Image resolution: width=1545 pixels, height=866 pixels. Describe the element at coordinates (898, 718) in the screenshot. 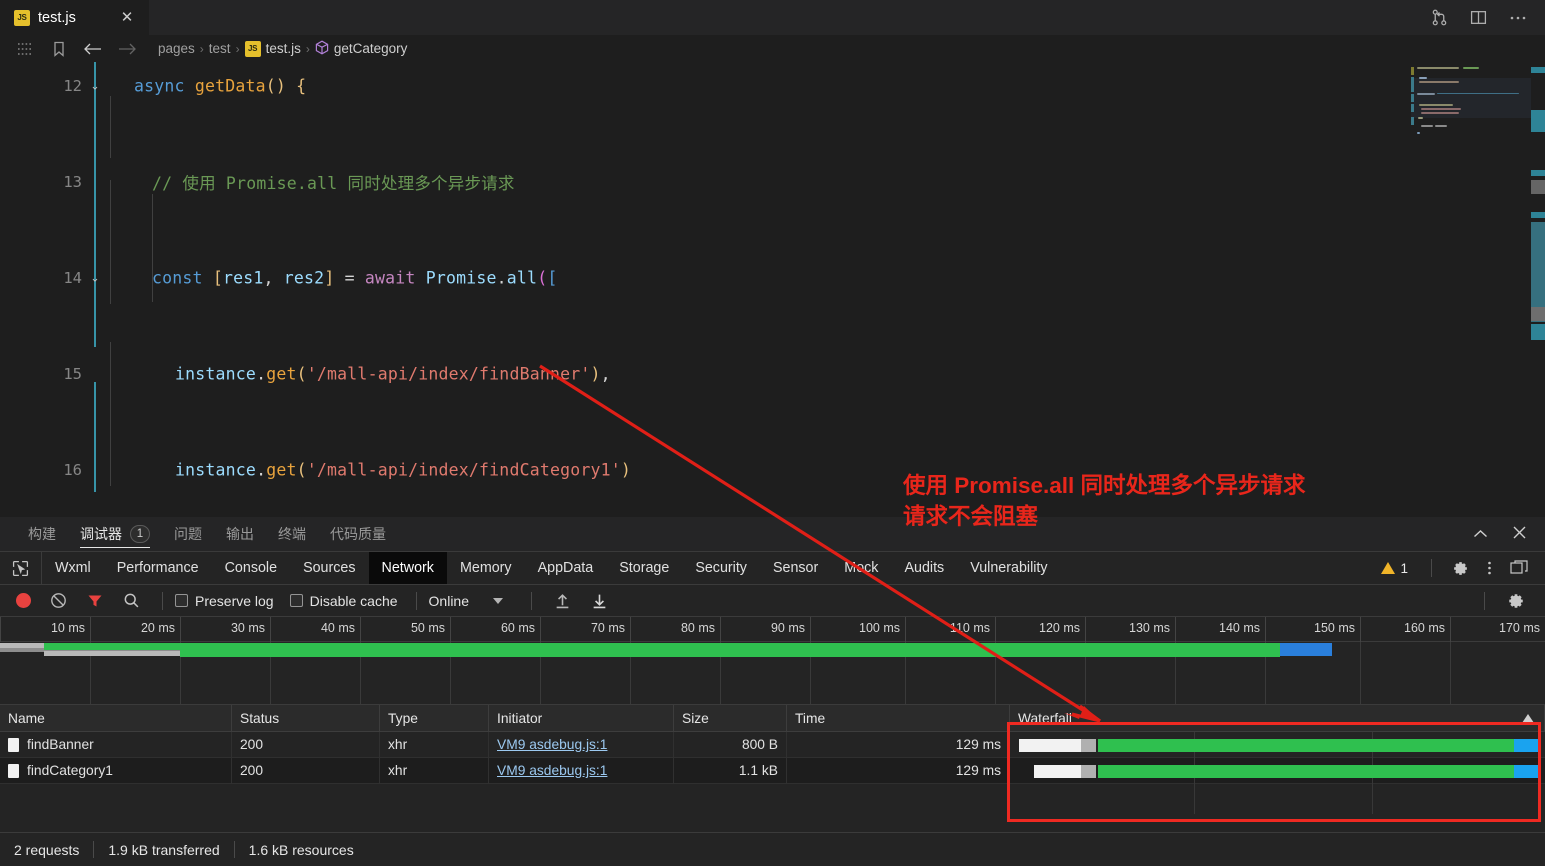

I see `column-header-time: Time` at that location.